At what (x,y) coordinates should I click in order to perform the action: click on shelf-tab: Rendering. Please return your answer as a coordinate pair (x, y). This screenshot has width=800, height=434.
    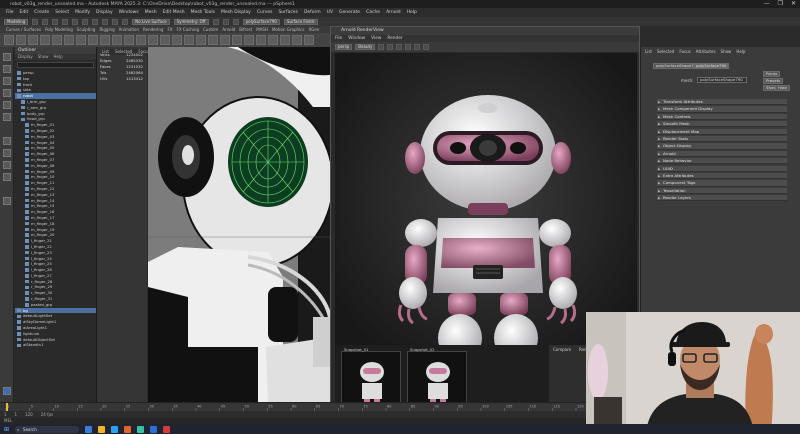
    Looking at the image, I should click on (153, 29).